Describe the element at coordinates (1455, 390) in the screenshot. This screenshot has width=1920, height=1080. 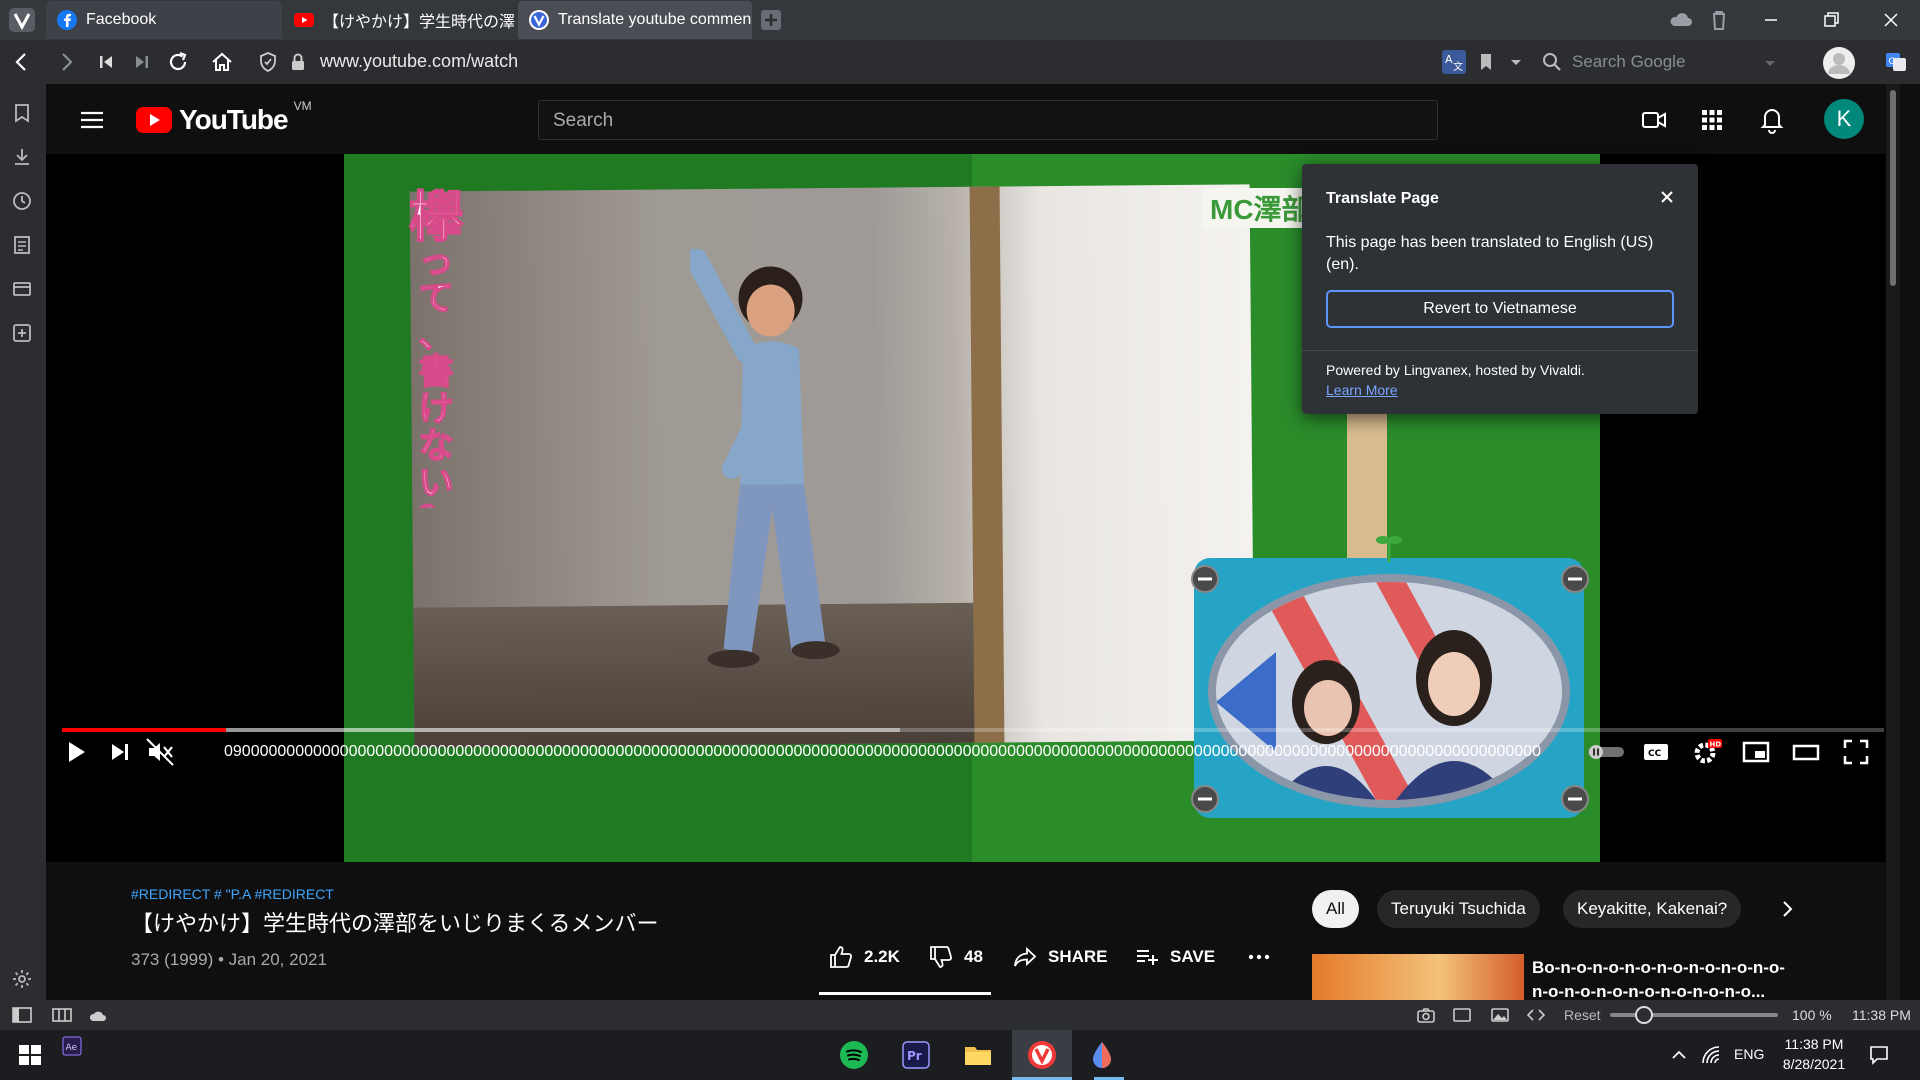
I see `learn-more-link: Learn More` at that location.